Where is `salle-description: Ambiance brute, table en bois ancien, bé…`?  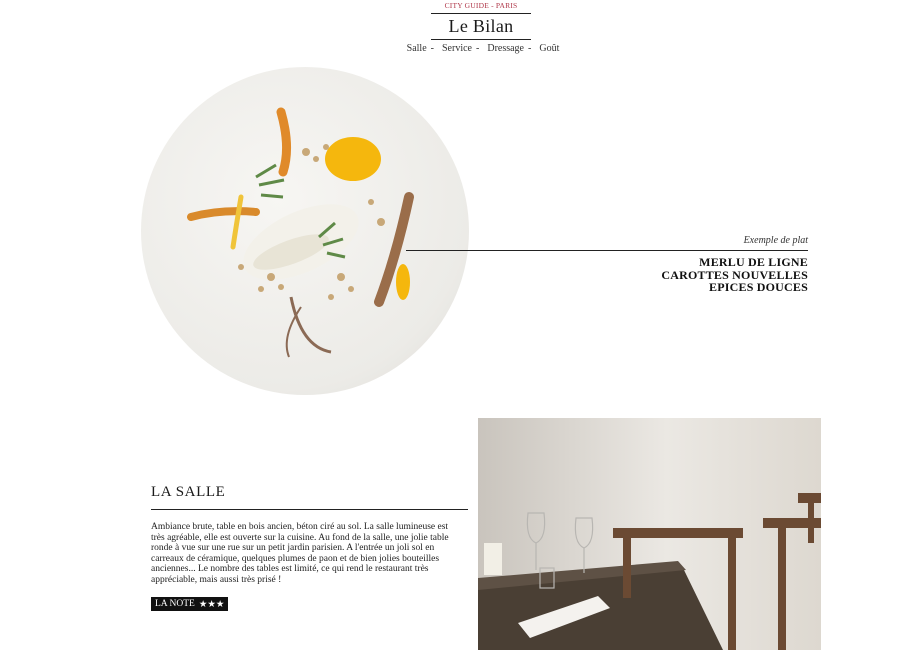
salle-description: Ambiance brute, table en bois ancien, bé… is located at coordinates (300, 553).